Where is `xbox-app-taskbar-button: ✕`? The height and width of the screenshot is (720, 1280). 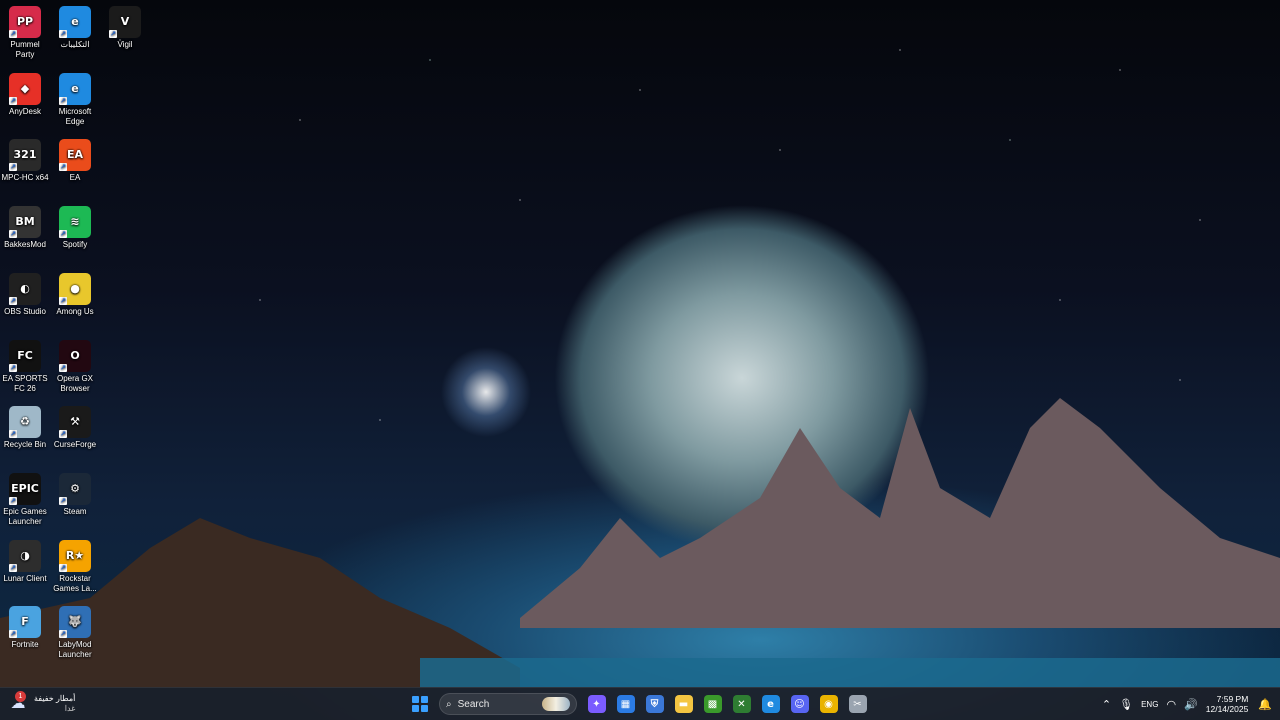 xbox-app-taskbar-button: ✕ is located at coordinates (741, 704).